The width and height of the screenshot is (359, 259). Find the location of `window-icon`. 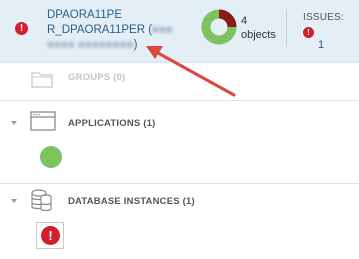

window-icon is located at coordinates (43, 121).